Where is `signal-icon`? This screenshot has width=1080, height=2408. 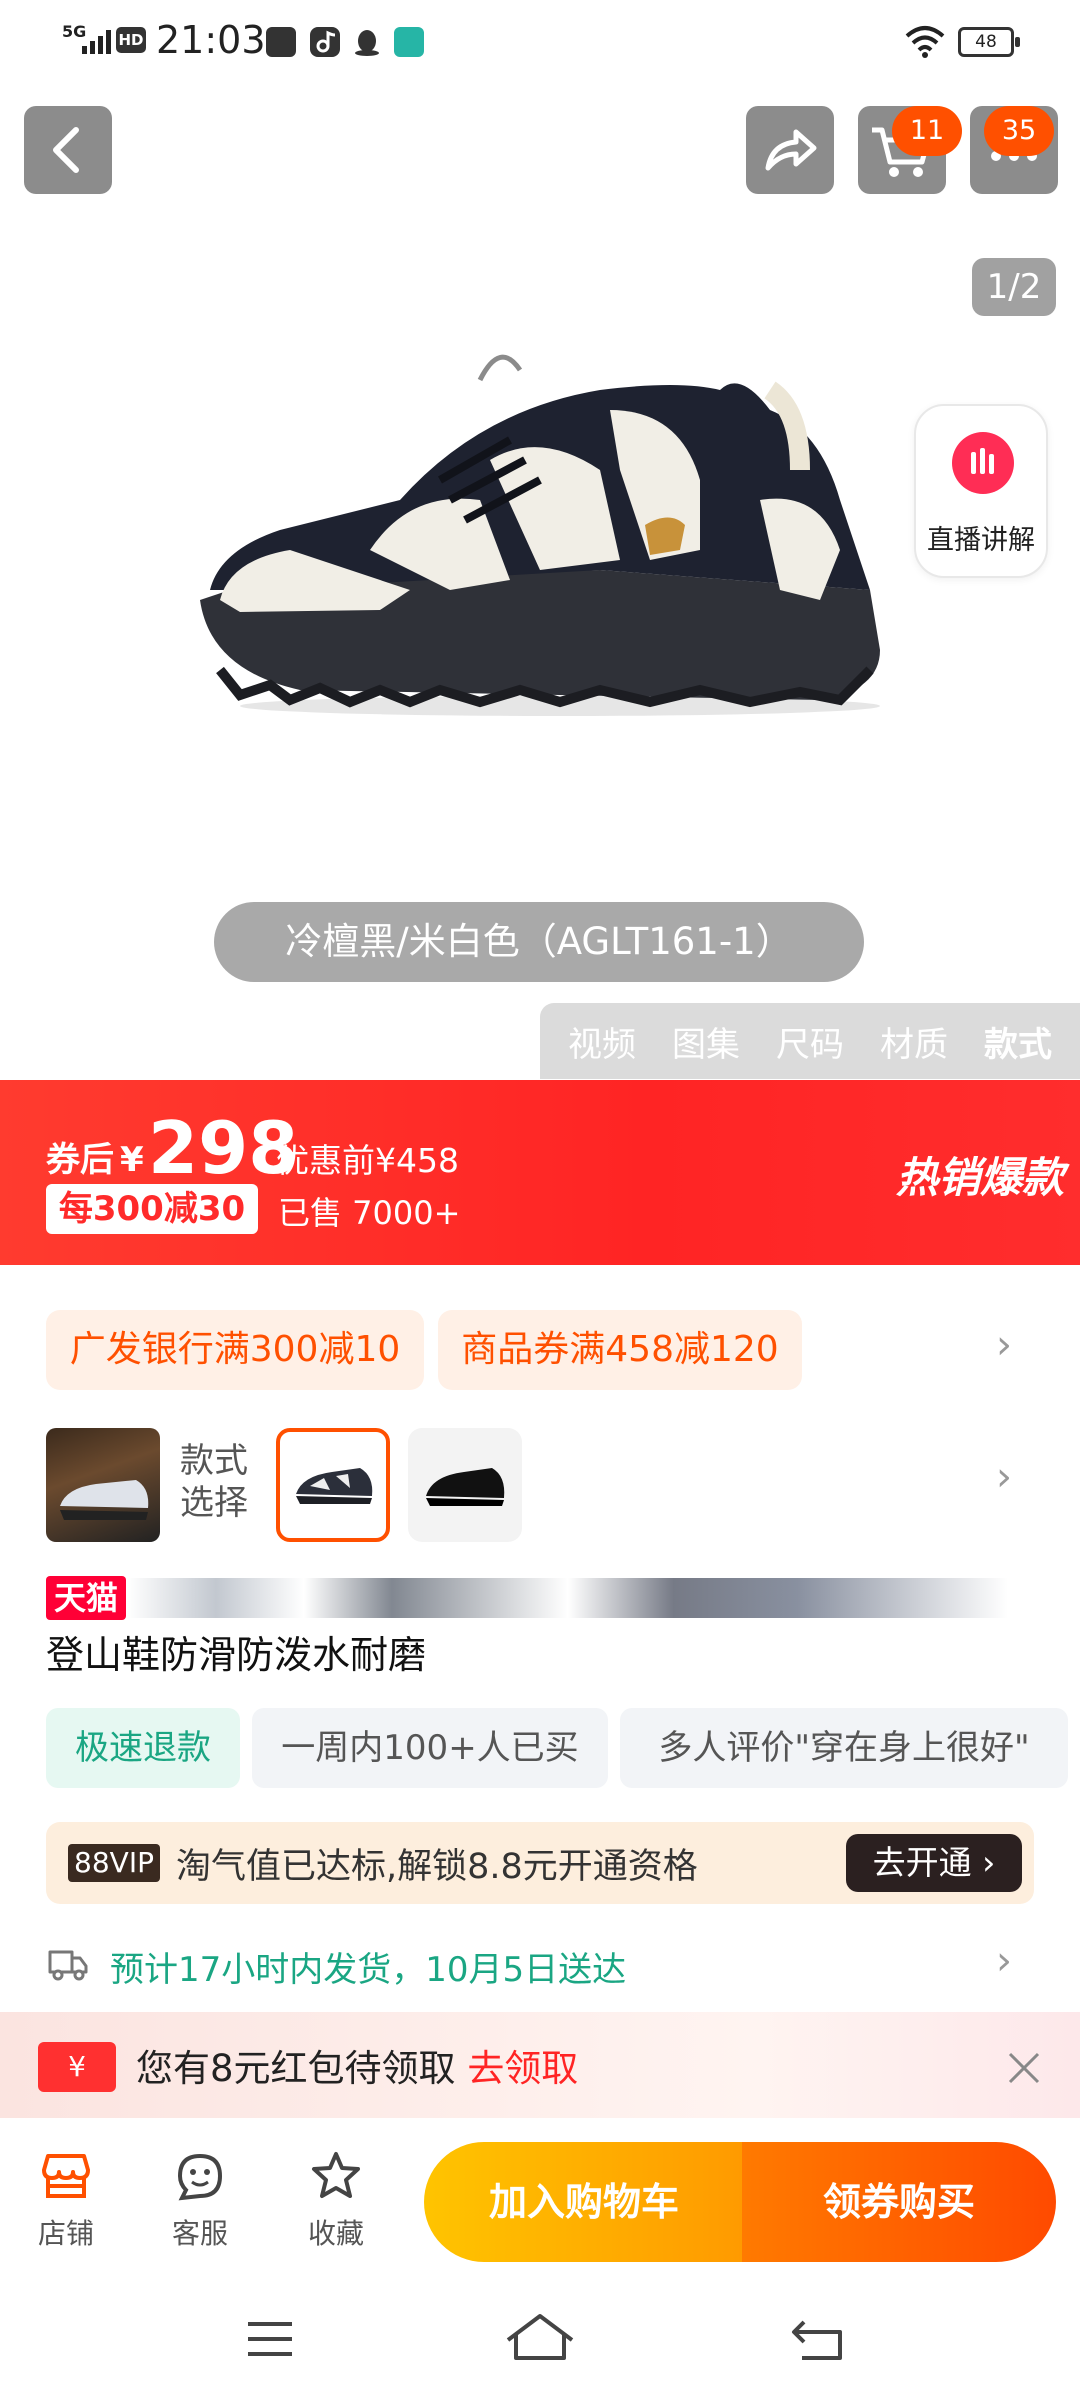
signal-icon is located at coordinates (96, 42).